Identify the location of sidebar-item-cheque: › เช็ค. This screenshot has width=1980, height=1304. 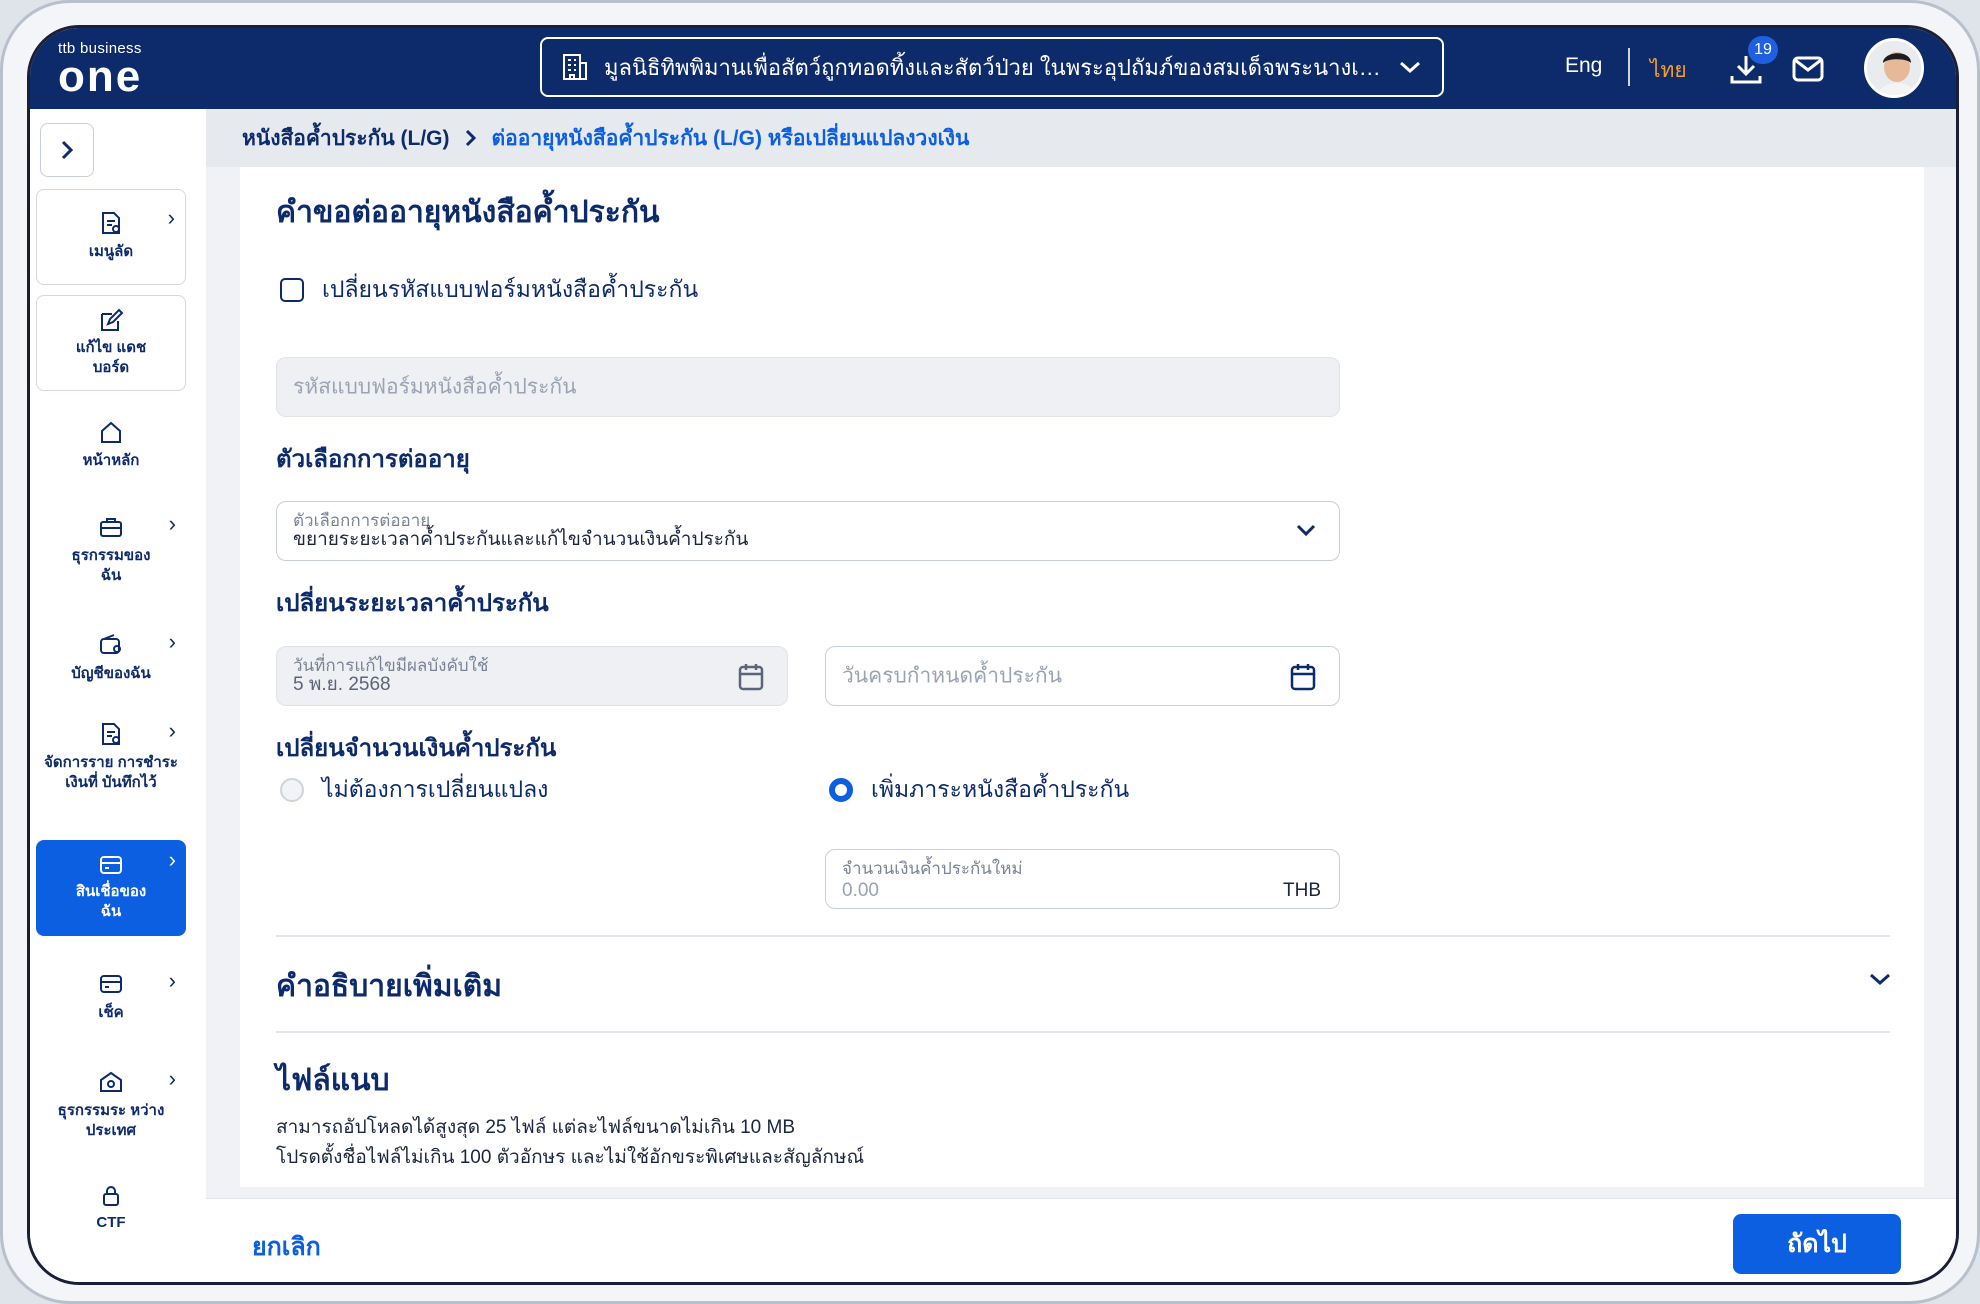
(111, 995).